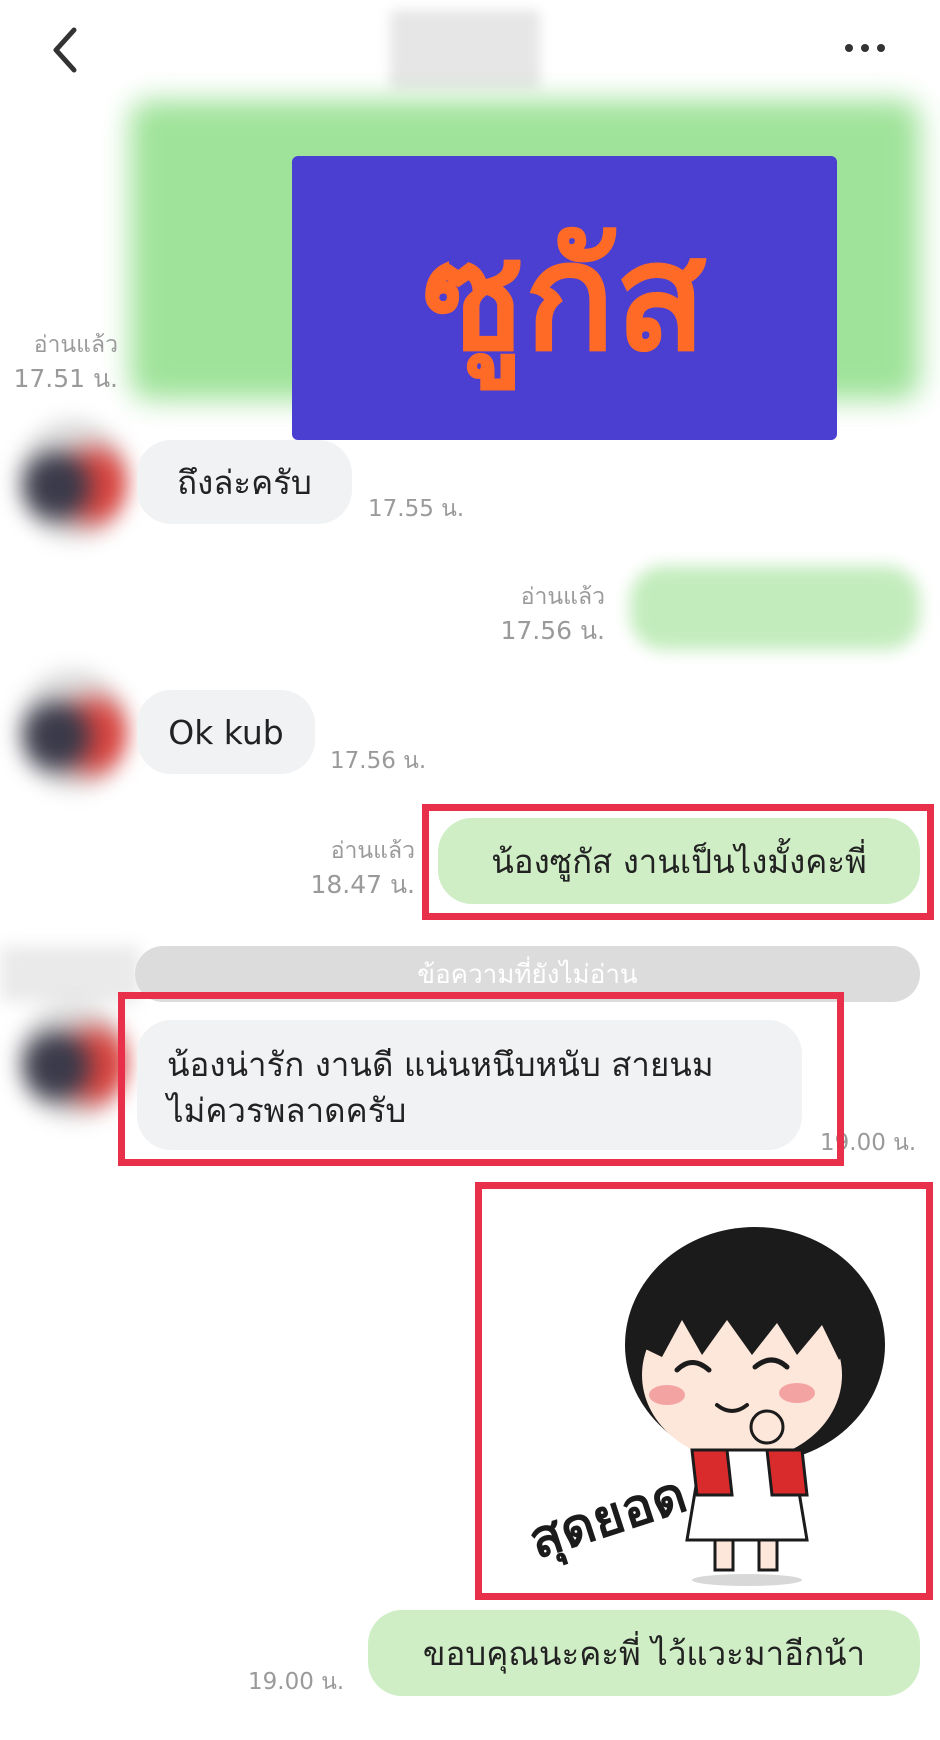 The image size is (940, 1740). I want to click on more-horizontal-icon, so click(865, 48).